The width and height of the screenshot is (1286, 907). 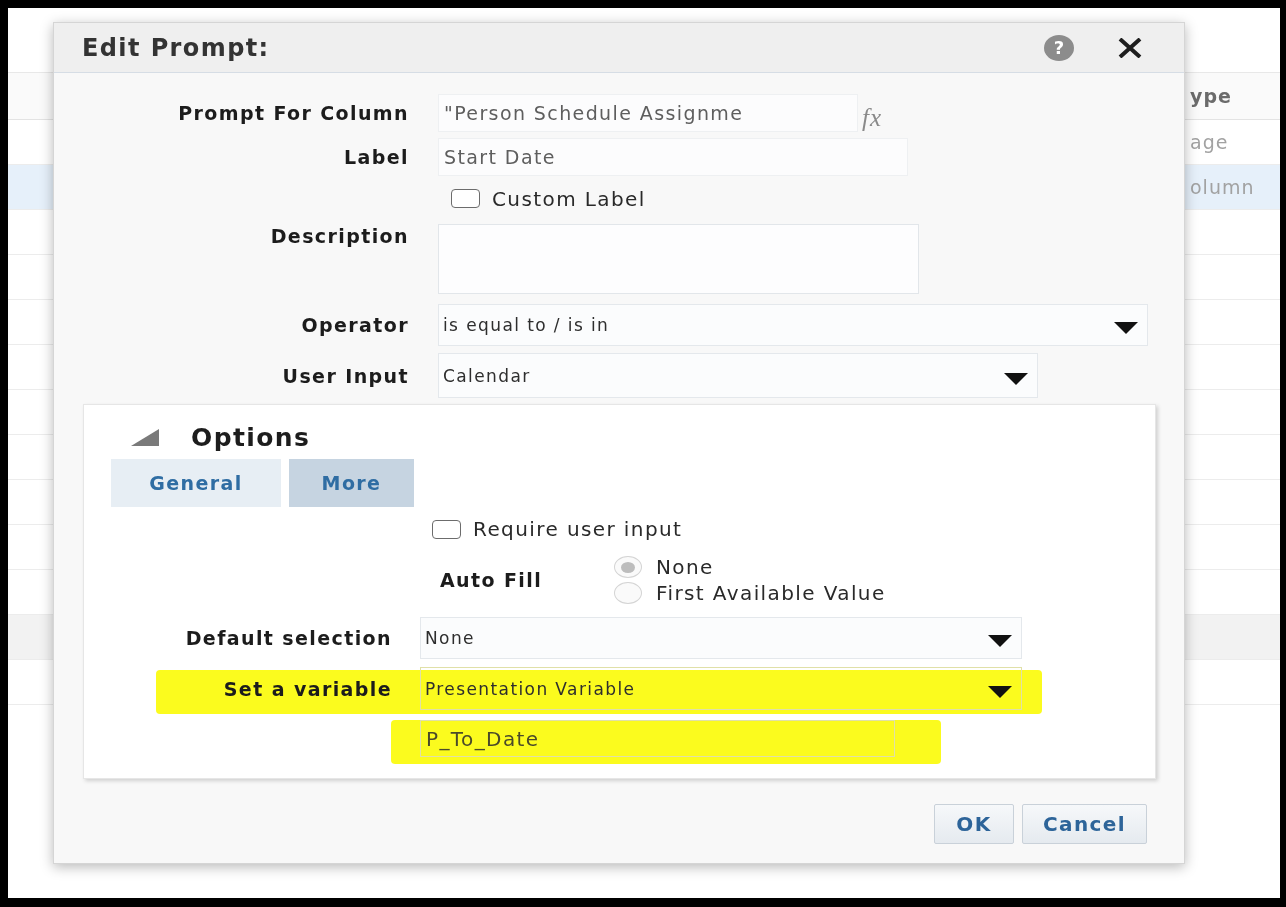 I want to click on collapse-triangle-icon, so click(x=145, y=437).